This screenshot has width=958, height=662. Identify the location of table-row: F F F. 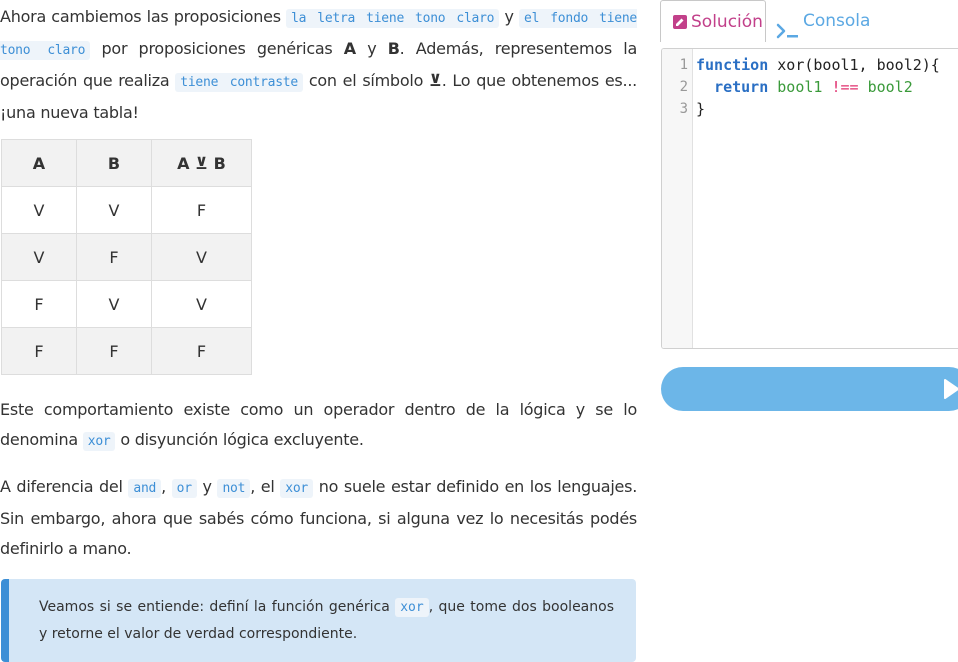
(126, 351).